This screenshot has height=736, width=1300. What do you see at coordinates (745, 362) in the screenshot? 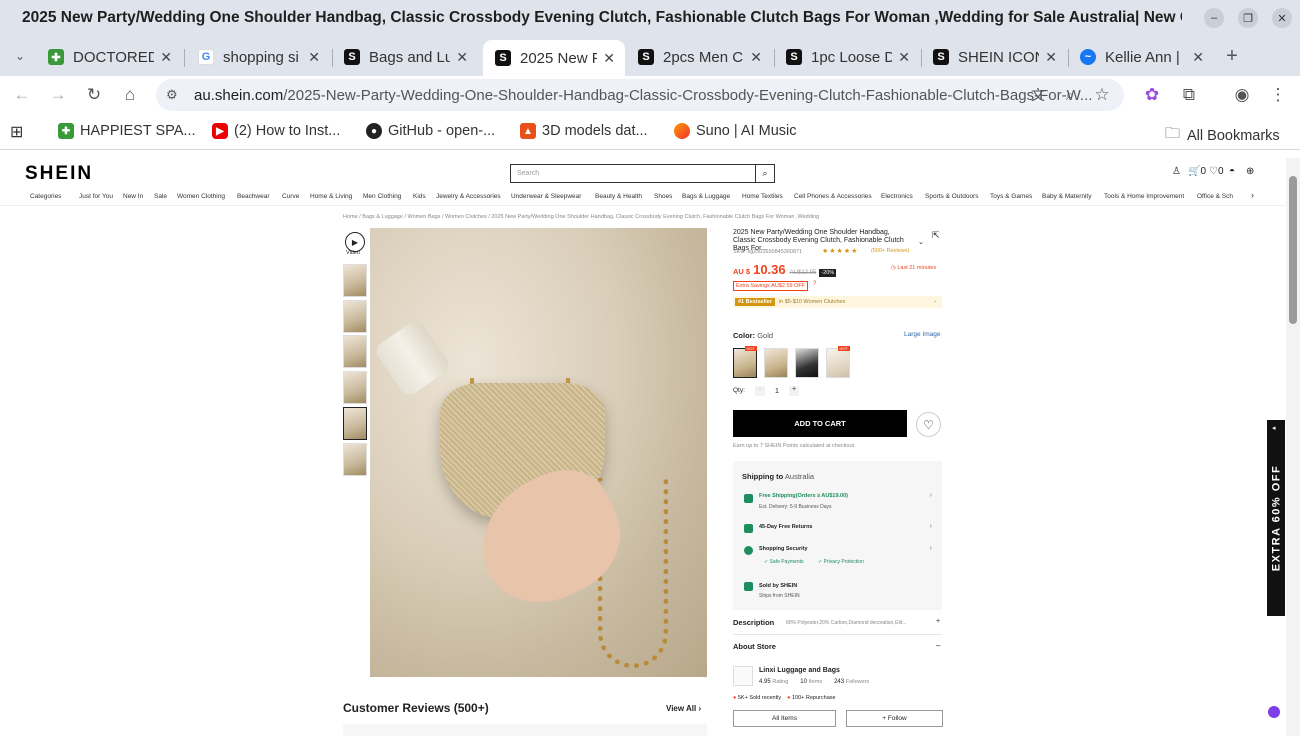
I see `color-swatch-gold: HOT` at bounding box center [745, 362].